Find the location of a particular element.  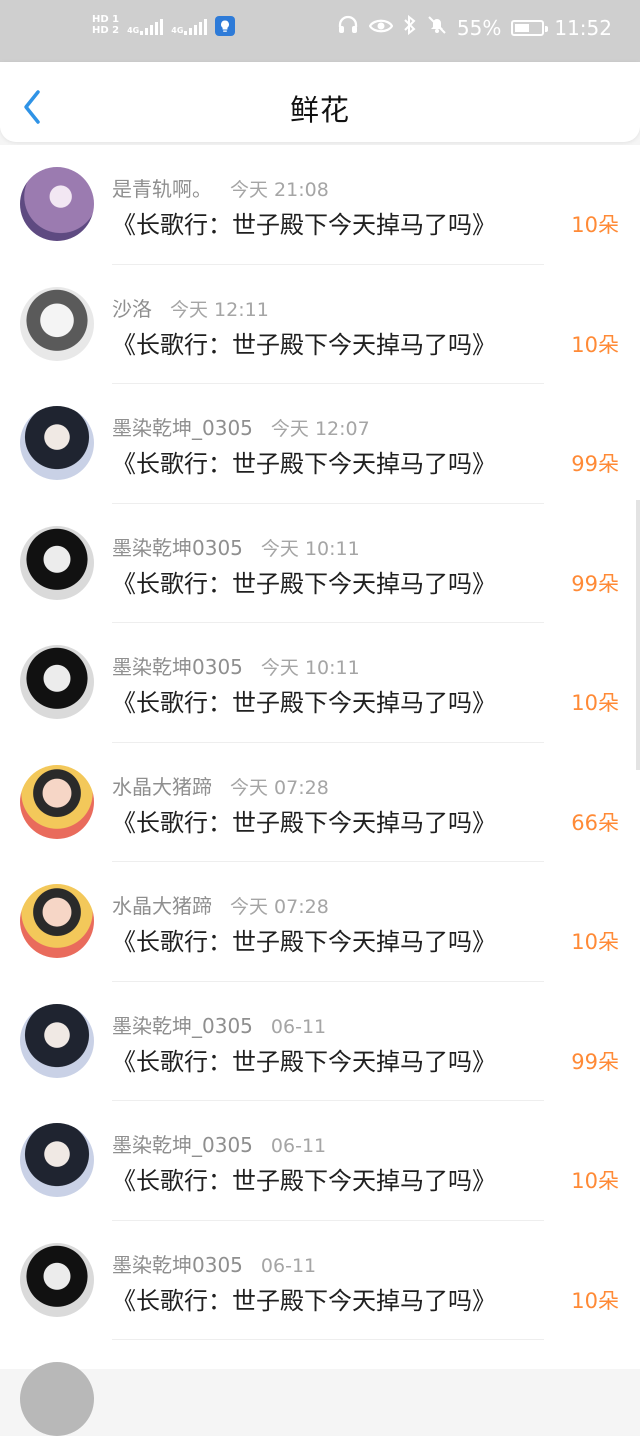

scrollbar is located at coordinates (638, 635).